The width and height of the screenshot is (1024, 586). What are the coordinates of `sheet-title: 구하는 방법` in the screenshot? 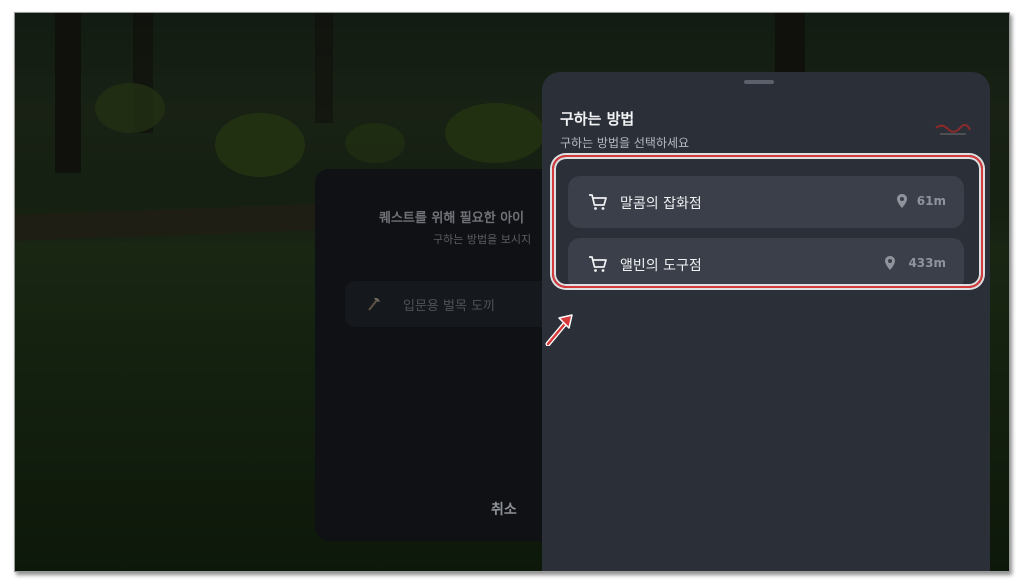 It's located at (597, 119).